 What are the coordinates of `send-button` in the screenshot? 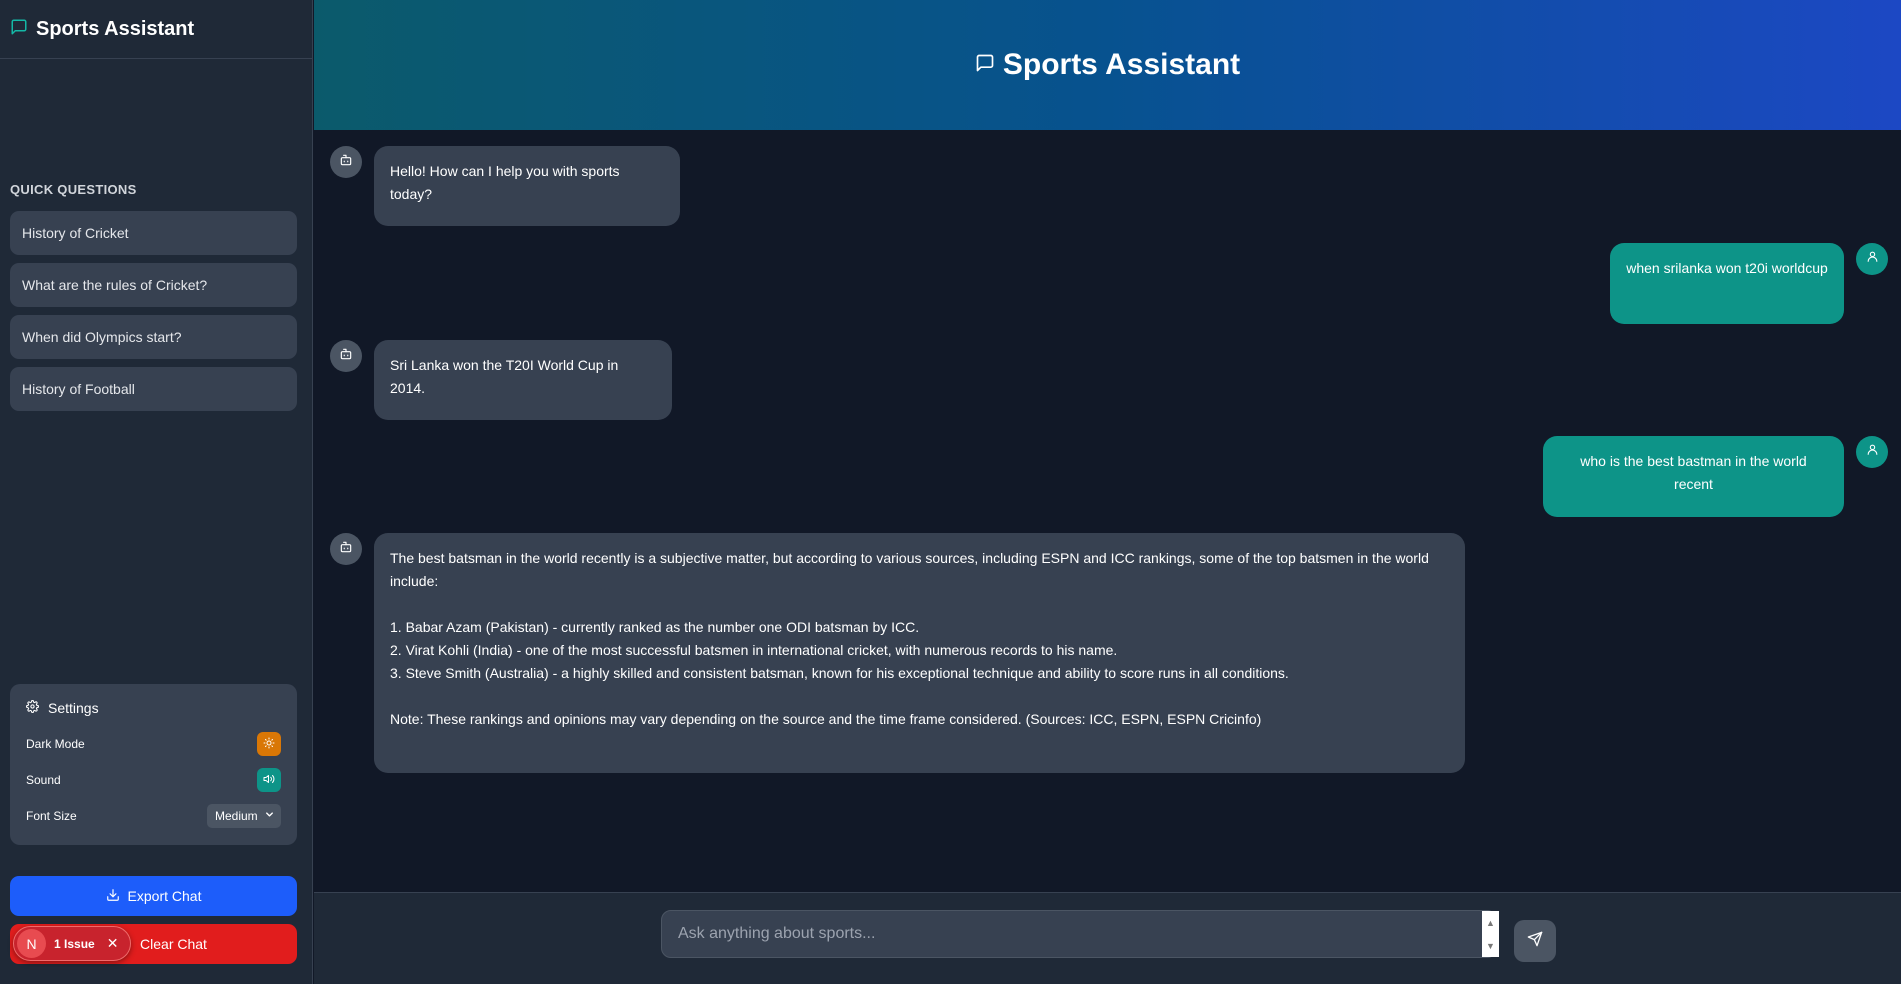 It's located at (1535, 941).